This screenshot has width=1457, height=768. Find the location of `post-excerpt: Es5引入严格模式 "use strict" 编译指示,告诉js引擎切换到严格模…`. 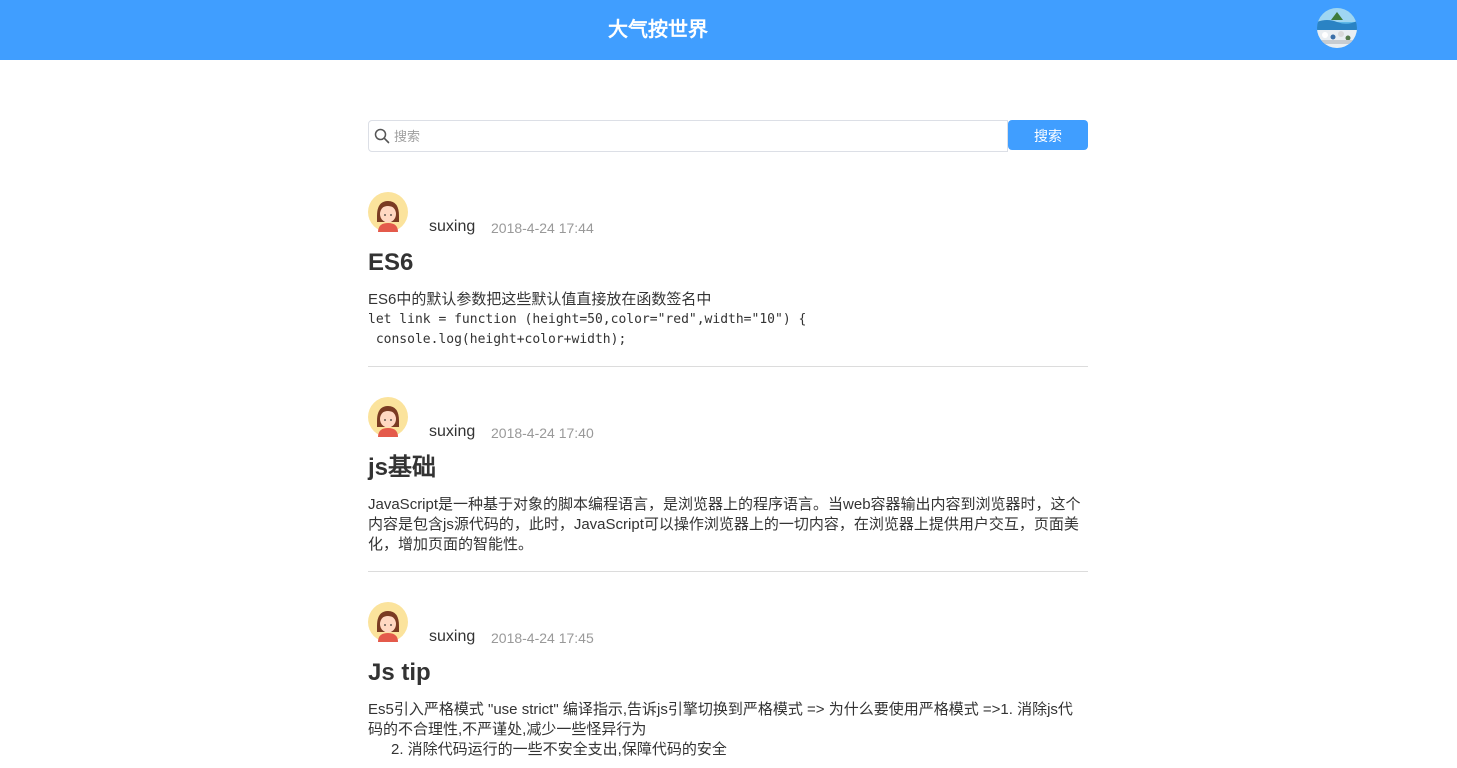

post-excerpt: Es5引入严格模式 "use strict" 编译指示,告诉js引擎切换到严格模… is located at coordinates (725, 730).